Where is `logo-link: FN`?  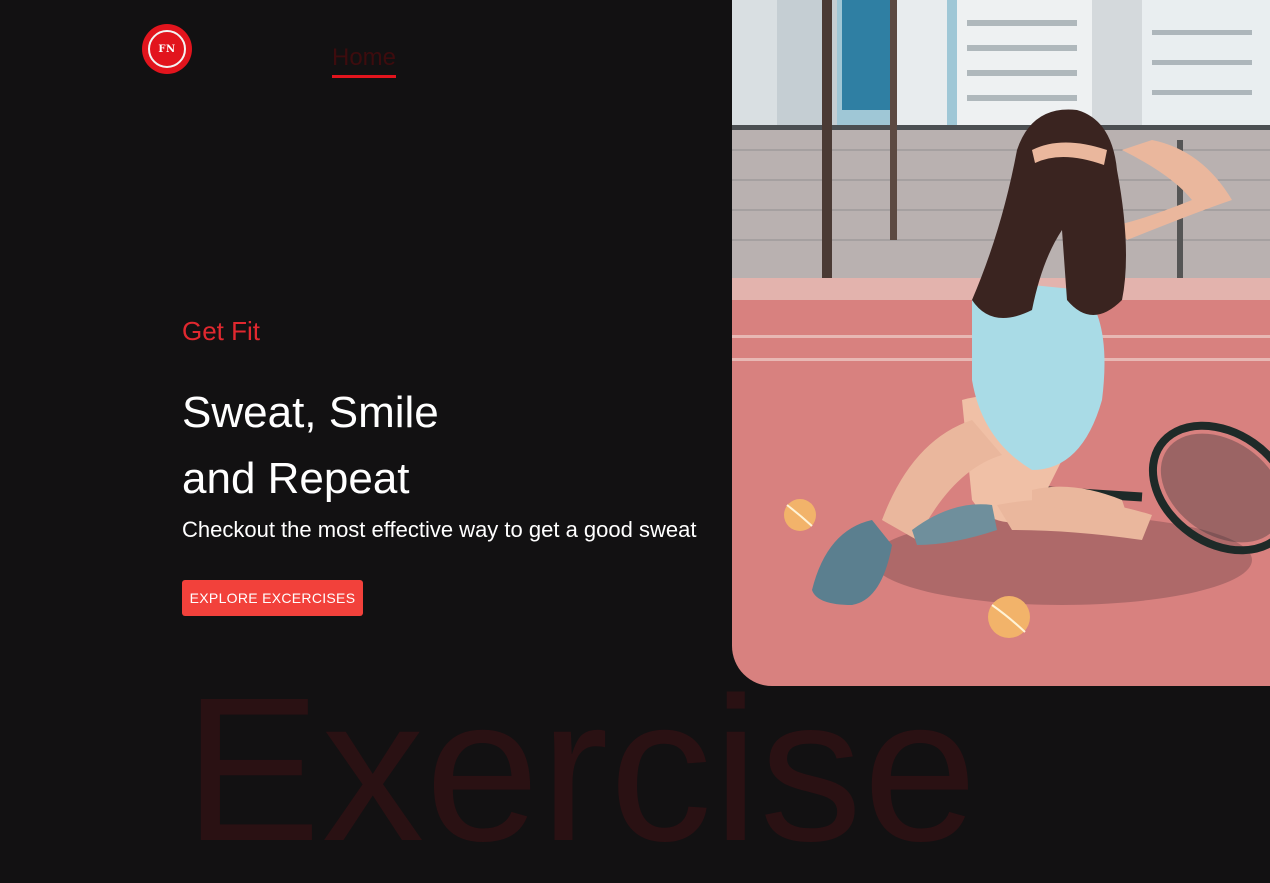 logo-link: FN is located at coordinates (167, 49).